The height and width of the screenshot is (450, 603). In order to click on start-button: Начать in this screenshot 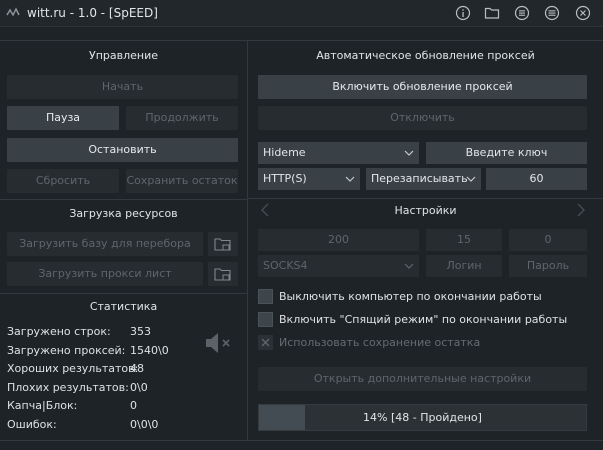, I will do `click(122, 87)`.